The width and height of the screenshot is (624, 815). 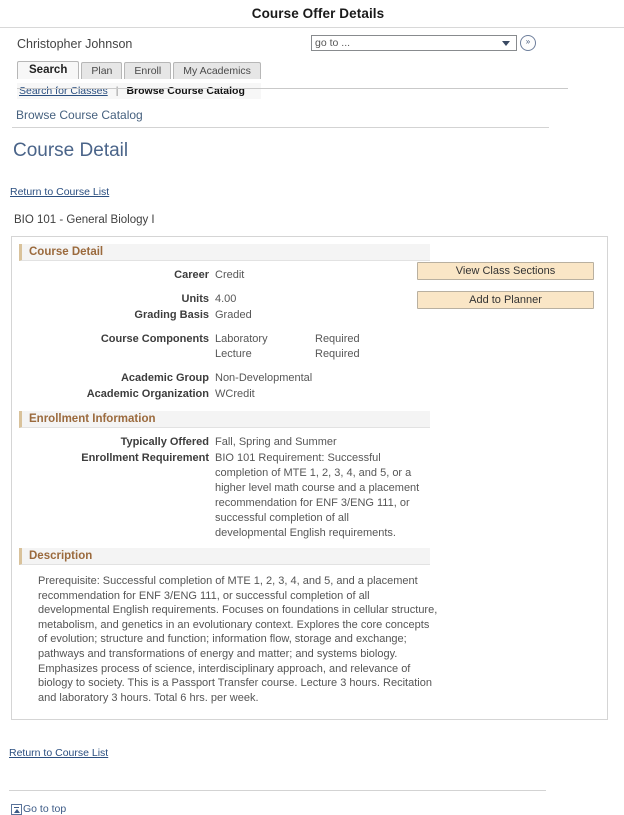 What do you see at coordinates (320, 70) in the screenshot?
I see `main-tabs: Search Plan Enroll My Academics` at bounding box center [320, 70].